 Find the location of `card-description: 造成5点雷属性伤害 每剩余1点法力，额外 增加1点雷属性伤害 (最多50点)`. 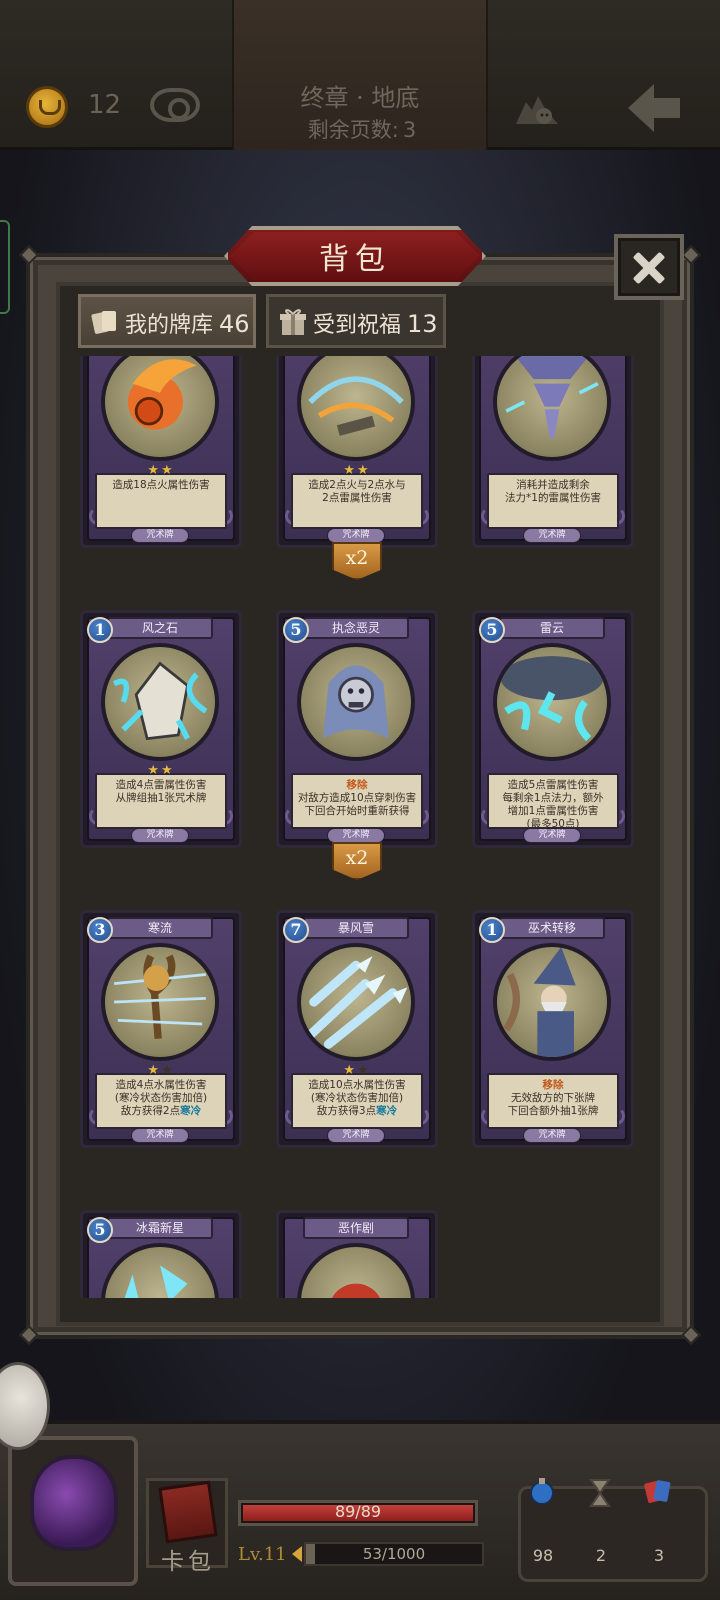

card-description: 造成5点雷属性伤害 每剩余1点法力，额外 增加1点雷属性伤害 (最多50点) is located at coordinates (553, 801).